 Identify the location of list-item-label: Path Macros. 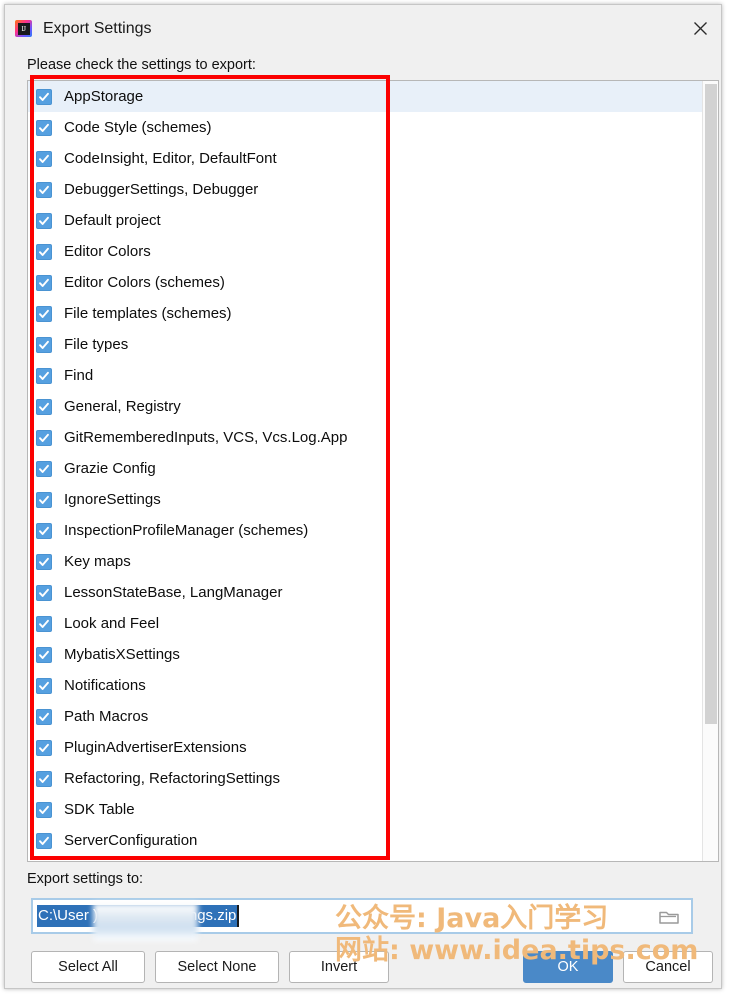
(106, 716).